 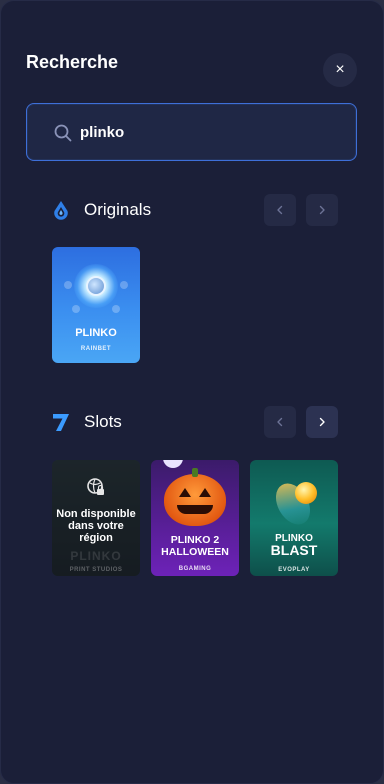 What do you see at coordinates (195, 500) in the screenshot?
I see `pumpkin-graphic` at bounding box center [195, 500].